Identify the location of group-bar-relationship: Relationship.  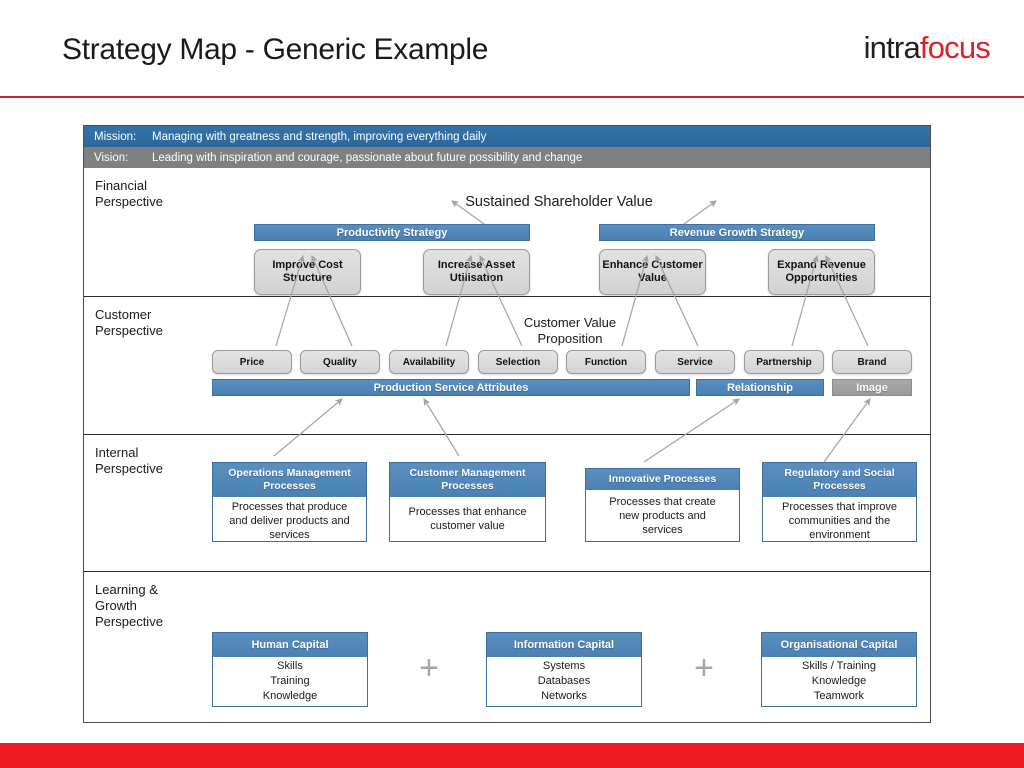
(760, 387).